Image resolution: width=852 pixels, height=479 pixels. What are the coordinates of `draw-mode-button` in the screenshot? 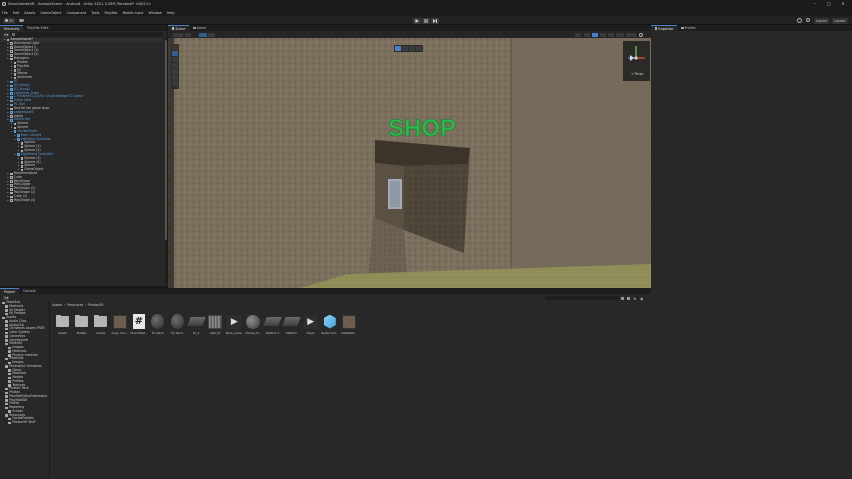 It's located at (178, 34).